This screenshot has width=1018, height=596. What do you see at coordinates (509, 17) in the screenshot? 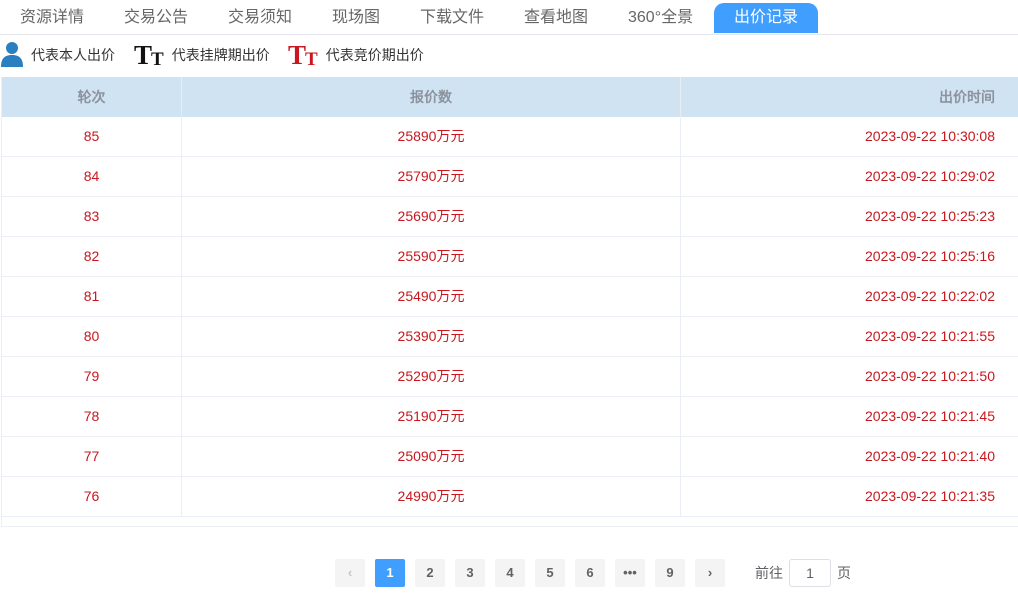
I see `tab-bar: 资源详情 交易公告 交易须知 现场图 下载文件 查看地图 360°全景 出价记录` at bounding box center [509, 17].